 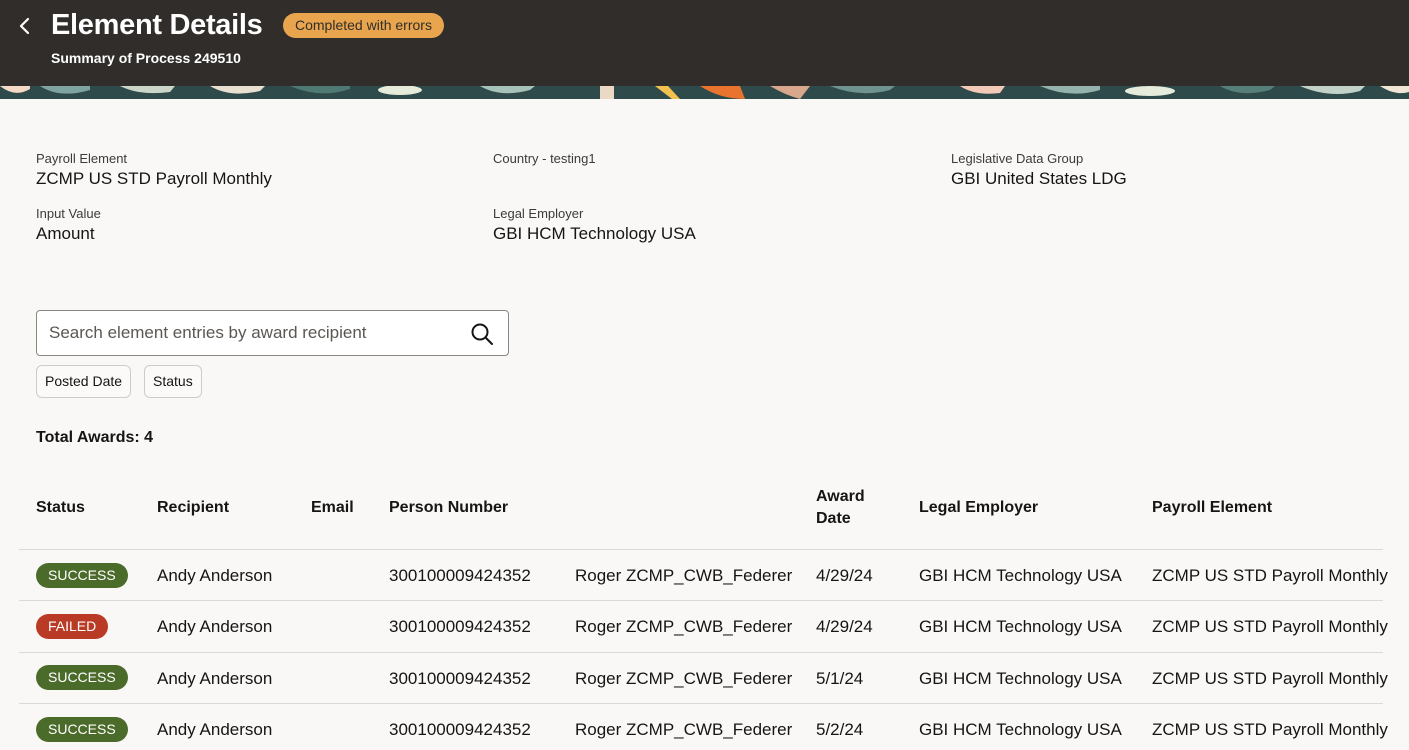 What do you see at coordinates (840, 678) in the screenshot?
I see `award-date-cell: 5/1/24` at bounding box center [840, 678].